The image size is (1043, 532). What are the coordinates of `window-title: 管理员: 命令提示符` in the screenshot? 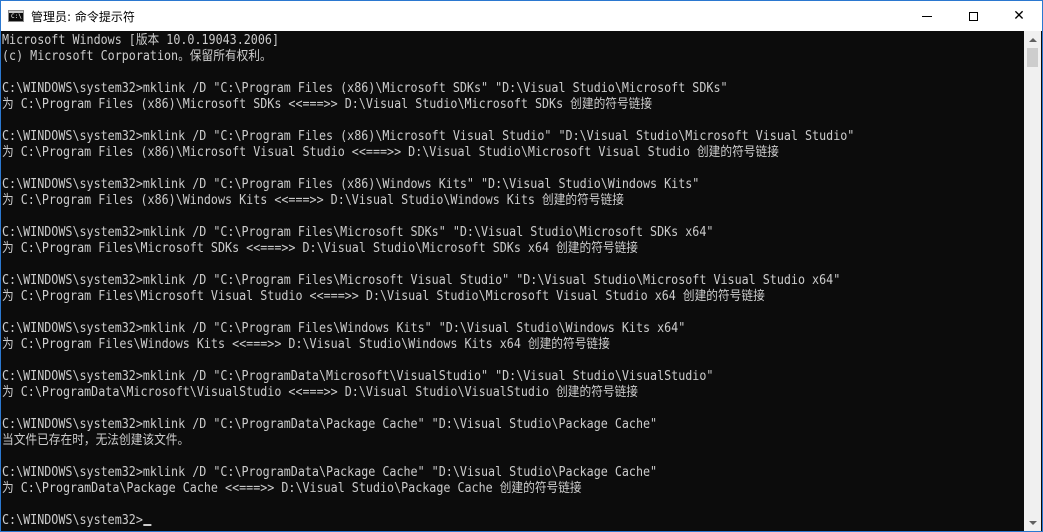 It's located at (83, 16).